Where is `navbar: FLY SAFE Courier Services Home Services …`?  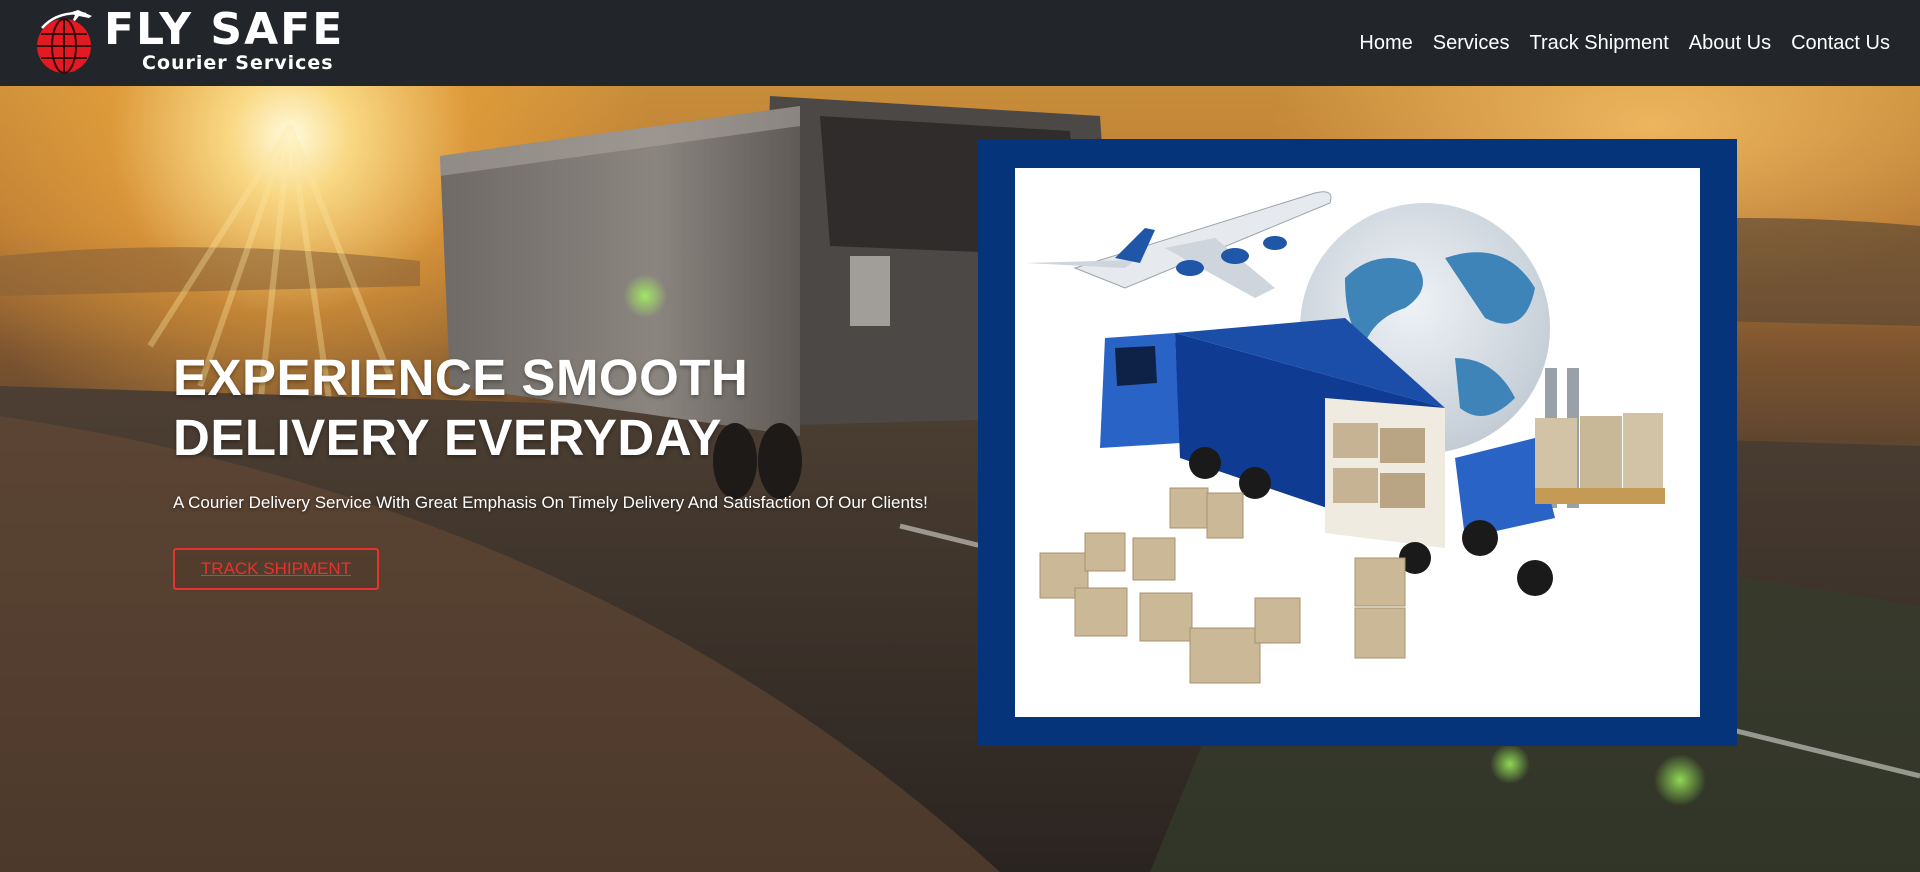
navbar: FLY SAFE Courier Services Home Services … is located at coordinates (960, 43).